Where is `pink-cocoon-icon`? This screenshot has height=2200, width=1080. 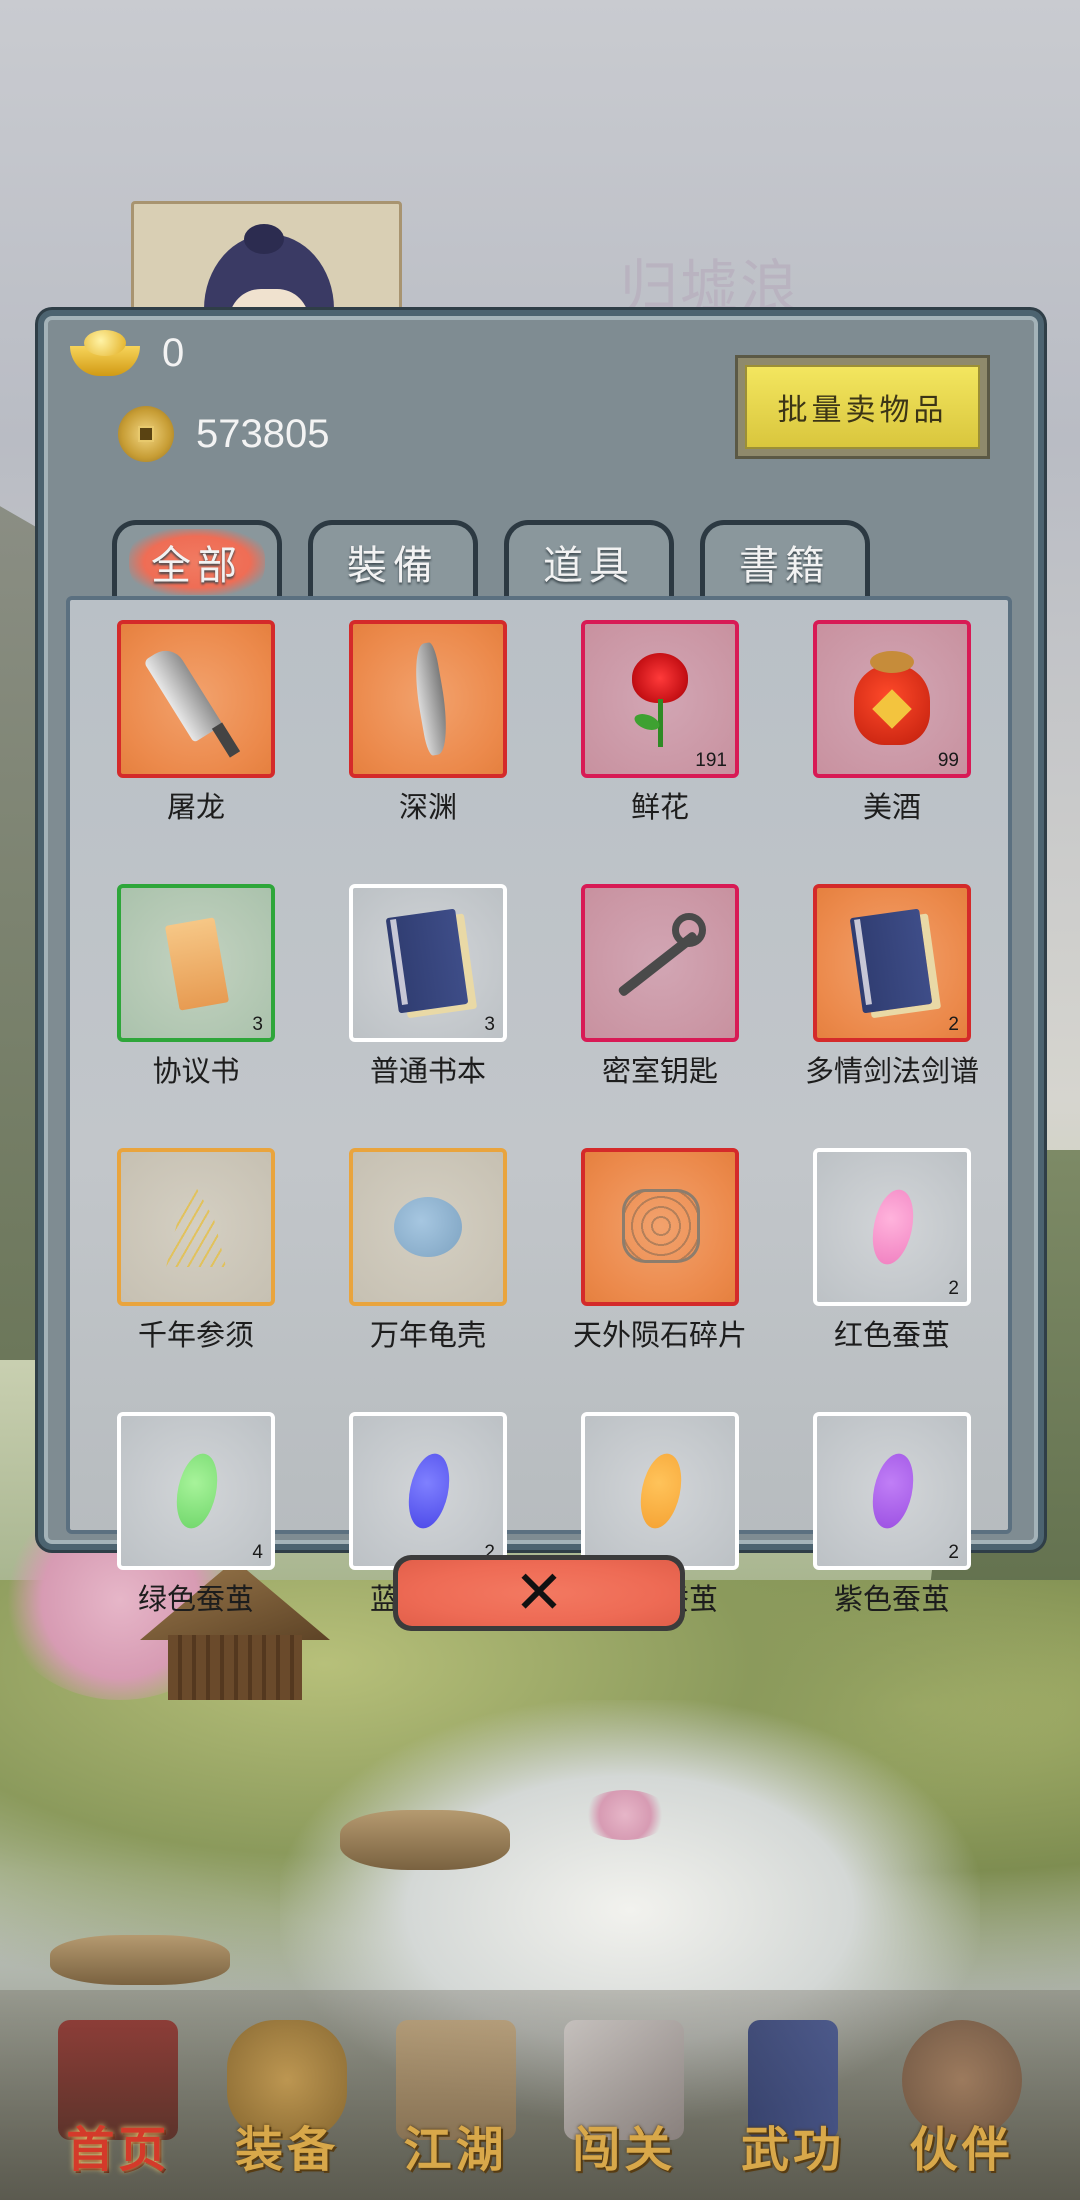
pink-cocoon-icon is located at coordinates (892, 1227).